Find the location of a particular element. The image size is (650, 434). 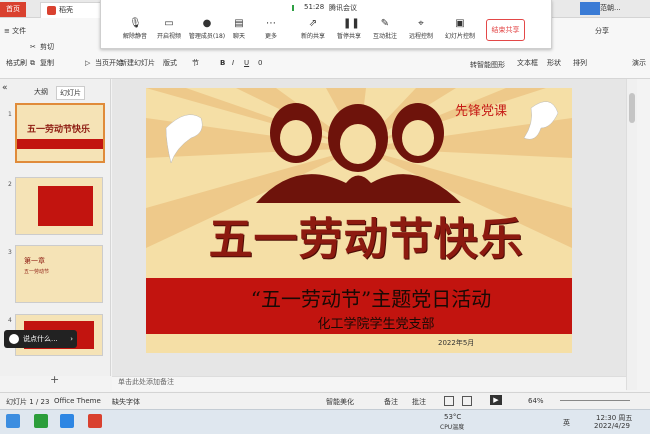

copy-button: ⧉ 复制 is located at coordinates (42, 63).